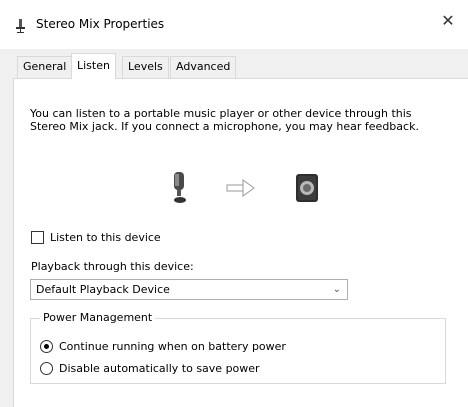  What do you see at coordinates (240, 188) in the screenshot?
I see `arrow-right-icon` at bounding box center [240, 188].